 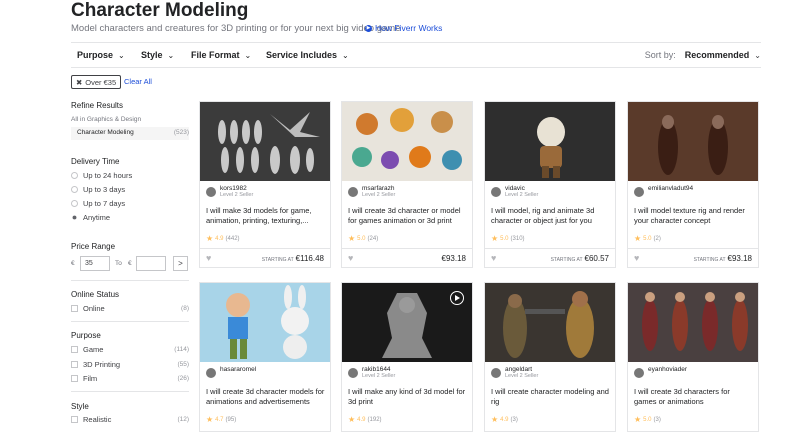 I want to click on price-max-input, so click(x=151, y=263).